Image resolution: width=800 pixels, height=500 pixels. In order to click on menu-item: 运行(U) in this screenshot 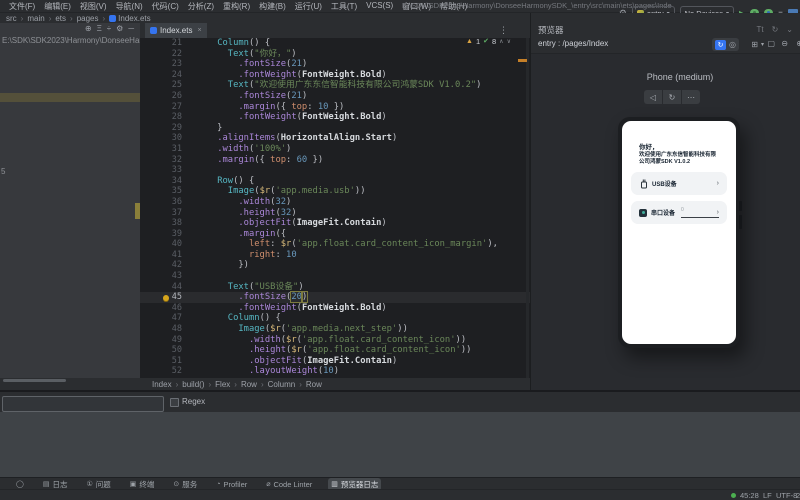, I will do `click(308, 6)`.